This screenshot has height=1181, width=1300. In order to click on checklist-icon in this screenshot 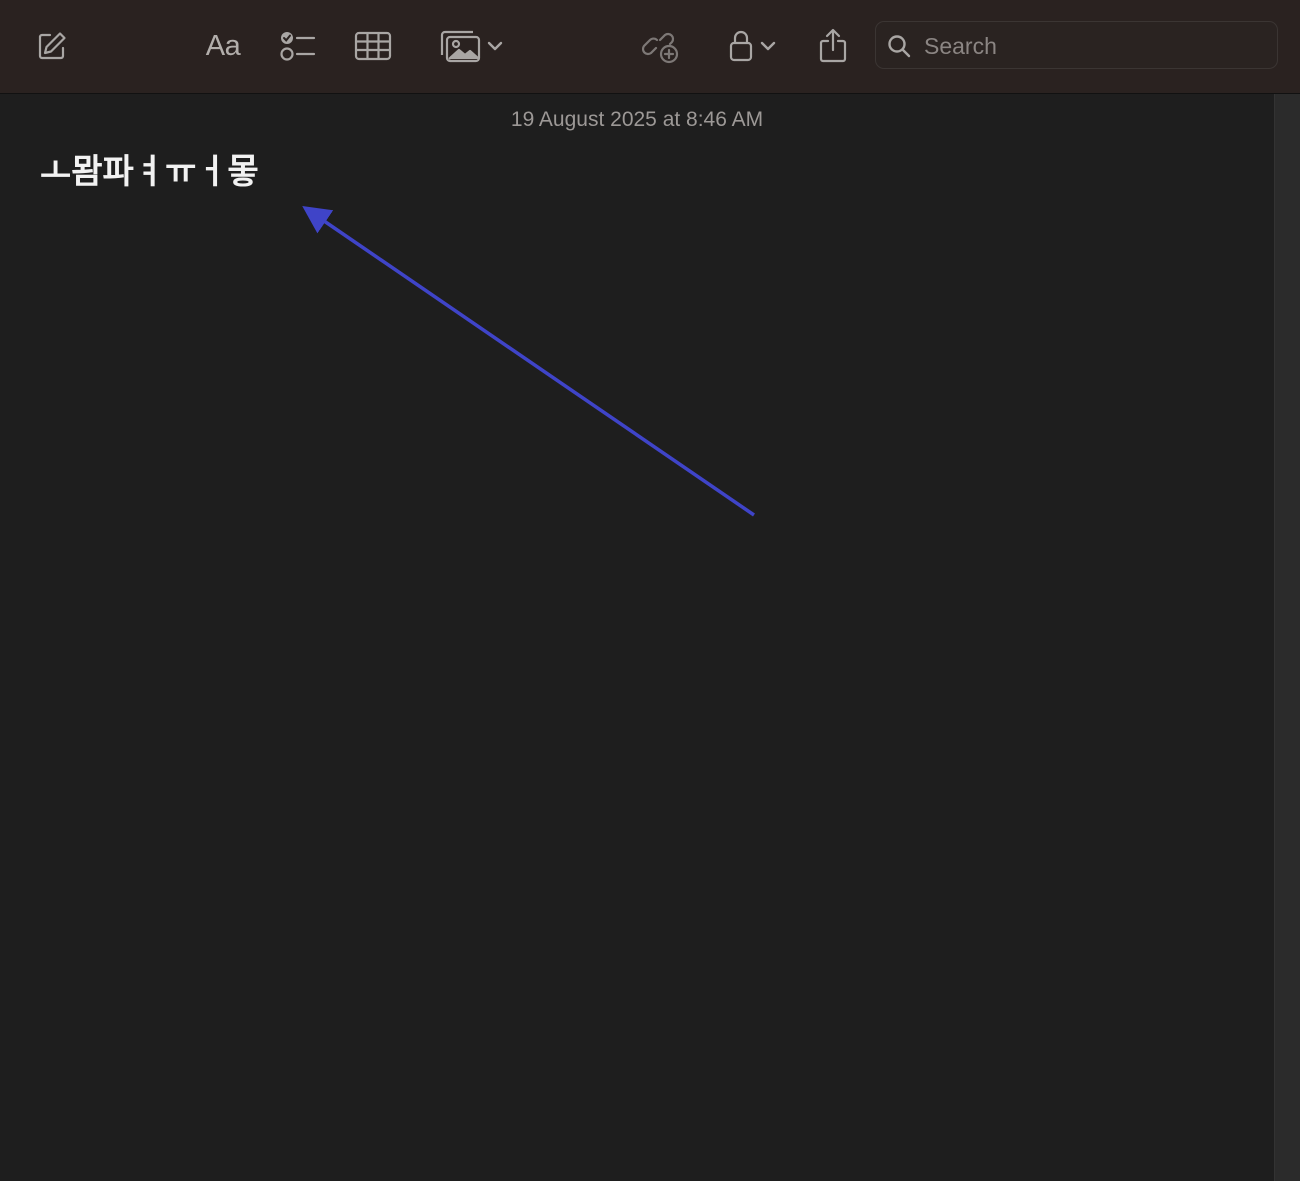, I will do `click(298, 46)`.